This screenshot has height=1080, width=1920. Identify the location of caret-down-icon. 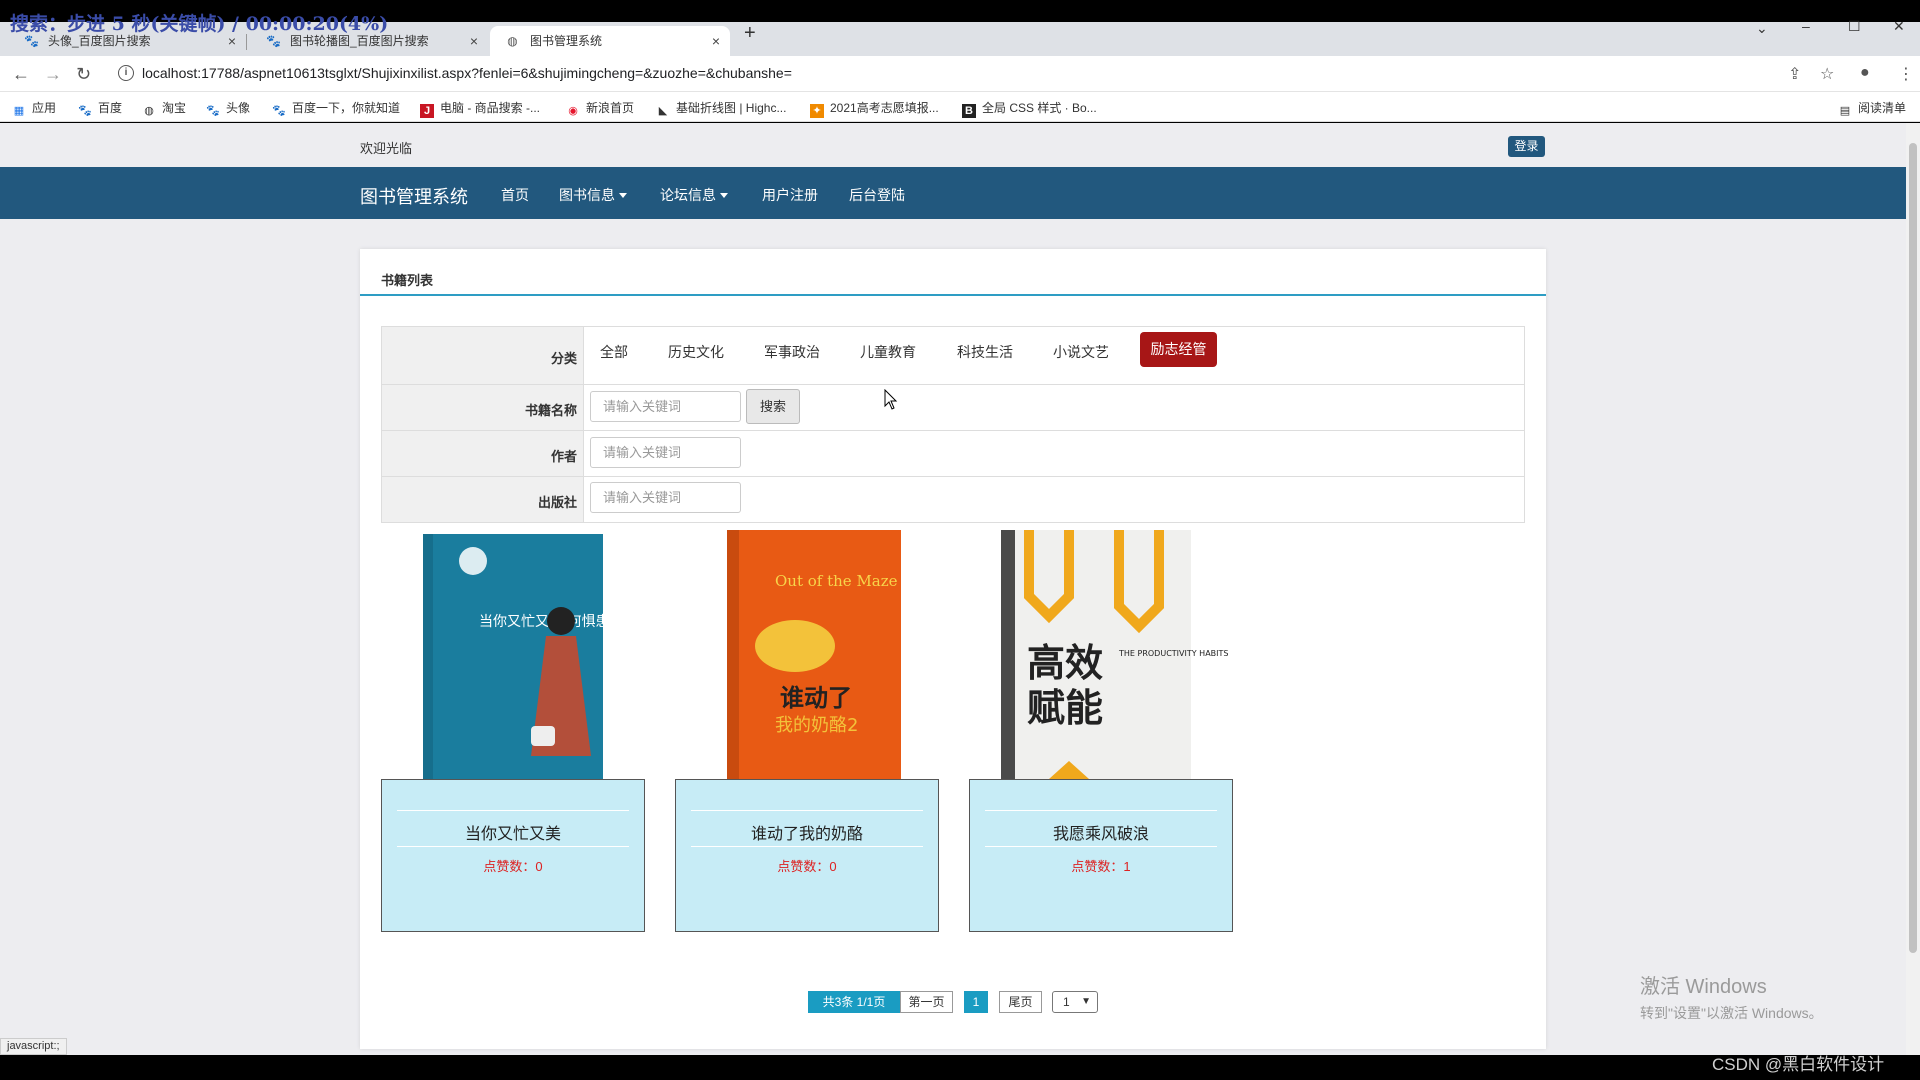
(724, 195).